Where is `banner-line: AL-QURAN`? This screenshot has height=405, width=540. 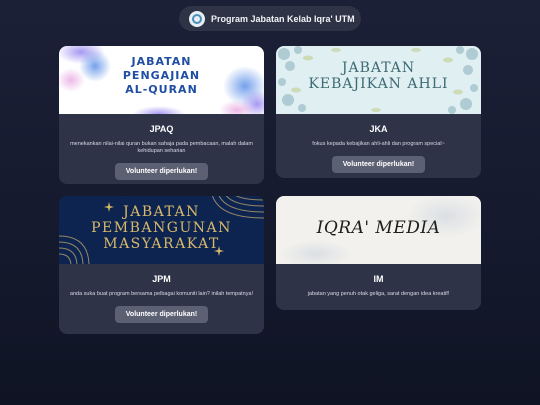 banner-line: AL-QURAN is located at coordinates (161, 89).